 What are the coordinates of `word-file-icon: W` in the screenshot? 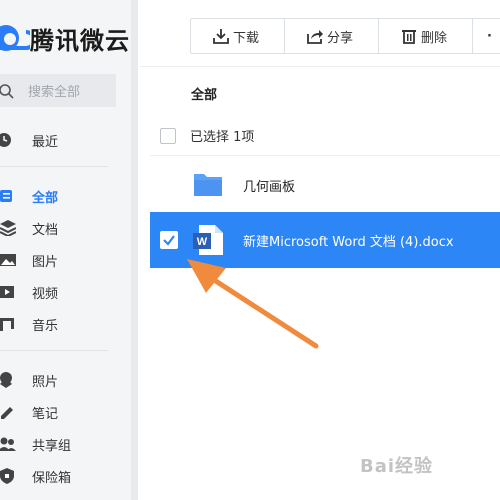 It's located at (208, 240).